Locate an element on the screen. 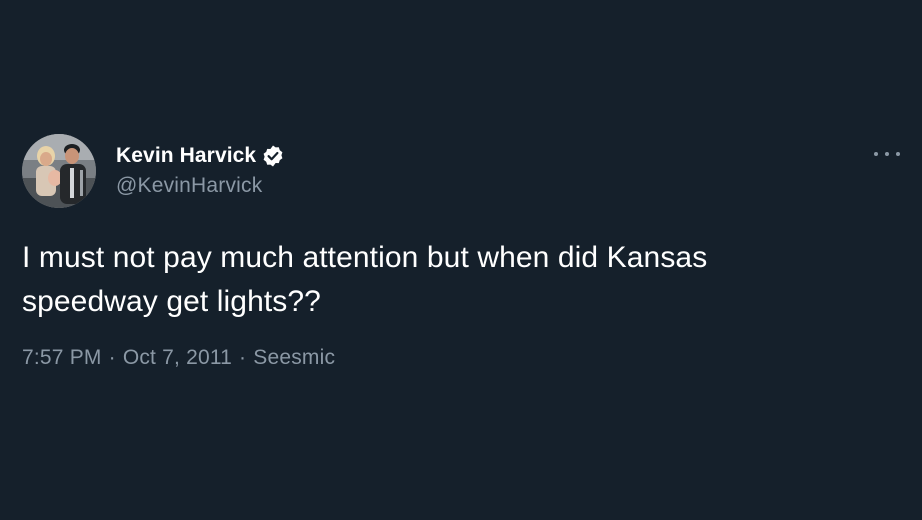  verified-badge-icon is located at coordinates (273, 156).